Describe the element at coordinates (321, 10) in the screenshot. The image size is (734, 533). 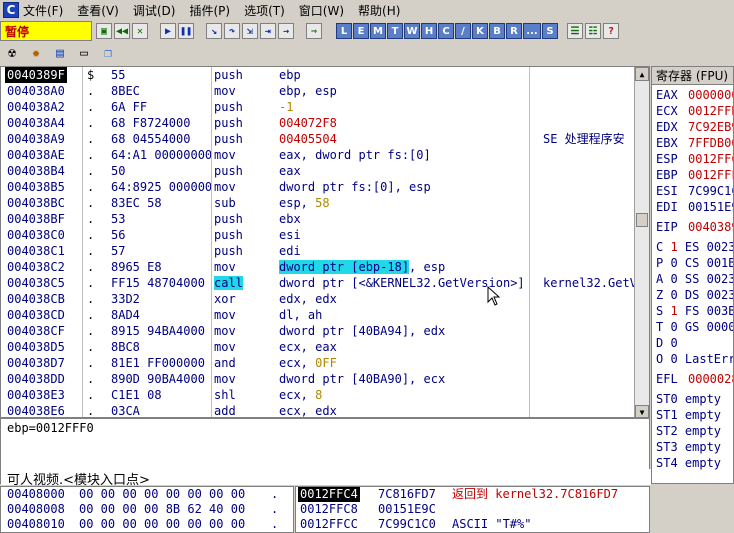
I see `menu-window: 窗口(W)` at that location.